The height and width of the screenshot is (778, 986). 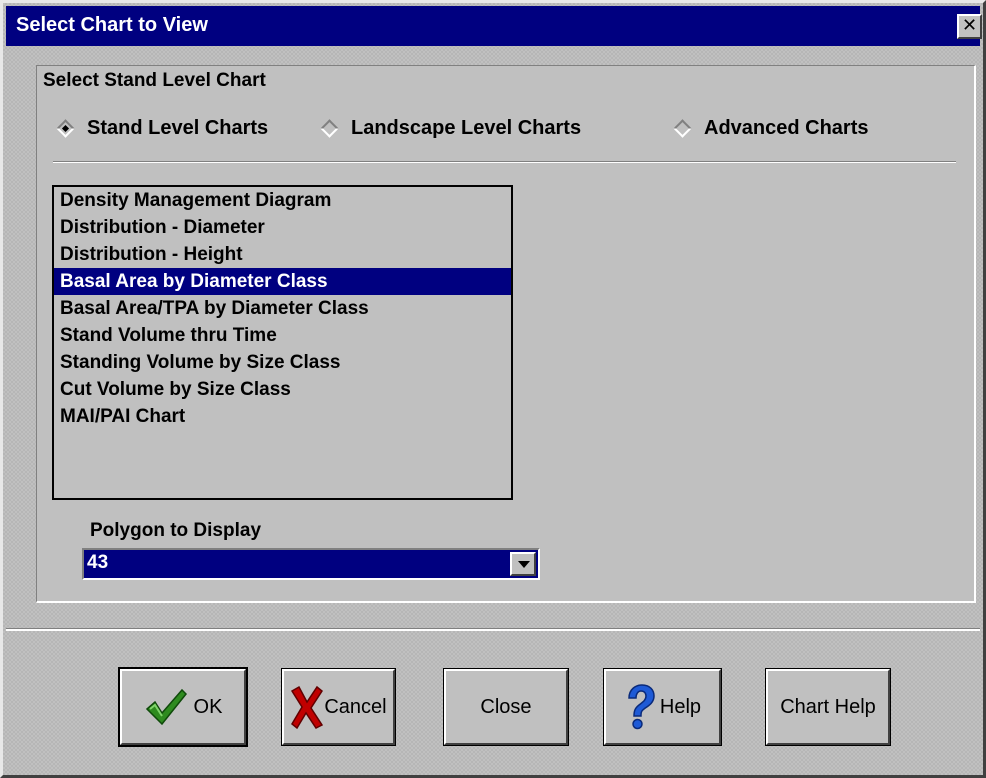 What do you see at coordinates (504, 162) in the screenshot?
I see `group-separator` at bounding box center [504, 162].